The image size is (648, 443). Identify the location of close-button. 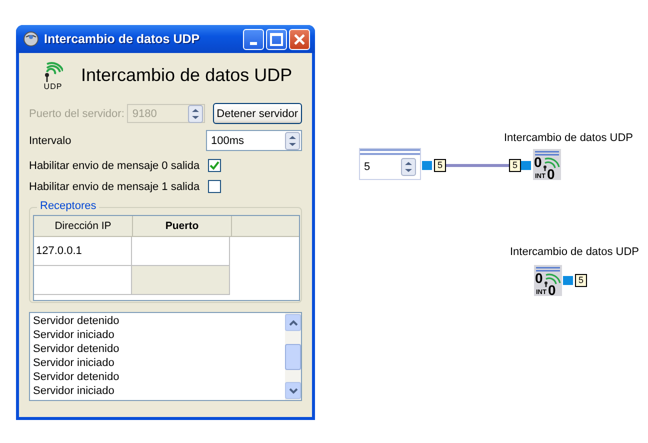
(299, 39).